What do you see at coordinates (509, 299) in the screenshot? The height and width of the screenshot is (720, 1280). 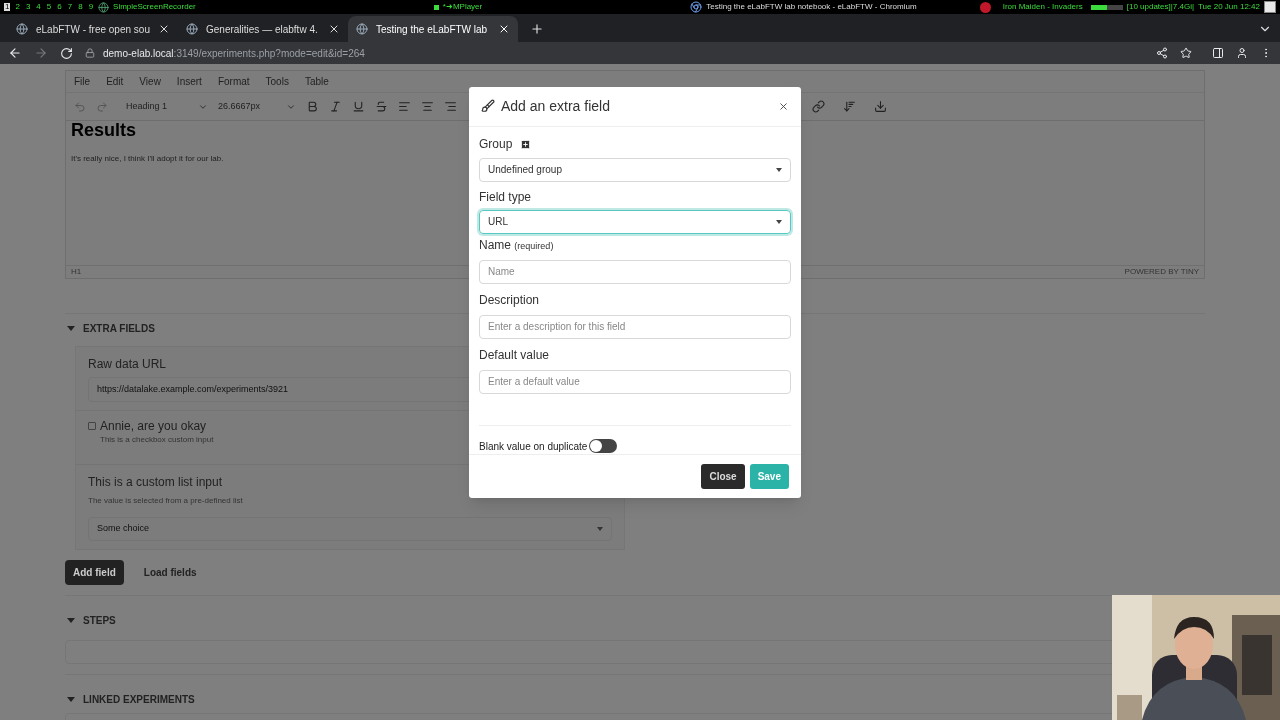 I see `field-label: Description` at bounding box center [509, 299].